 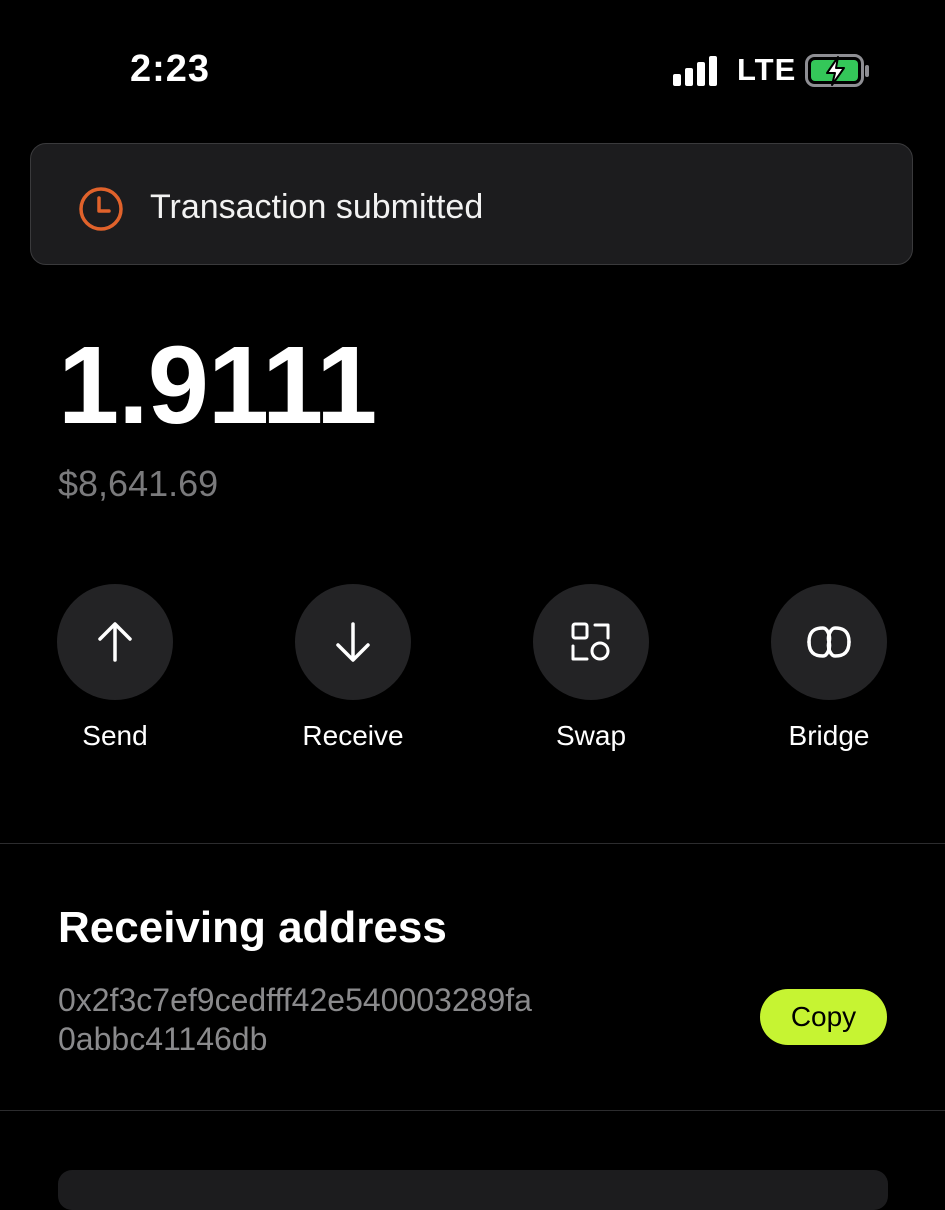 I want to click on swap-icon, so click(x=590, y=641).